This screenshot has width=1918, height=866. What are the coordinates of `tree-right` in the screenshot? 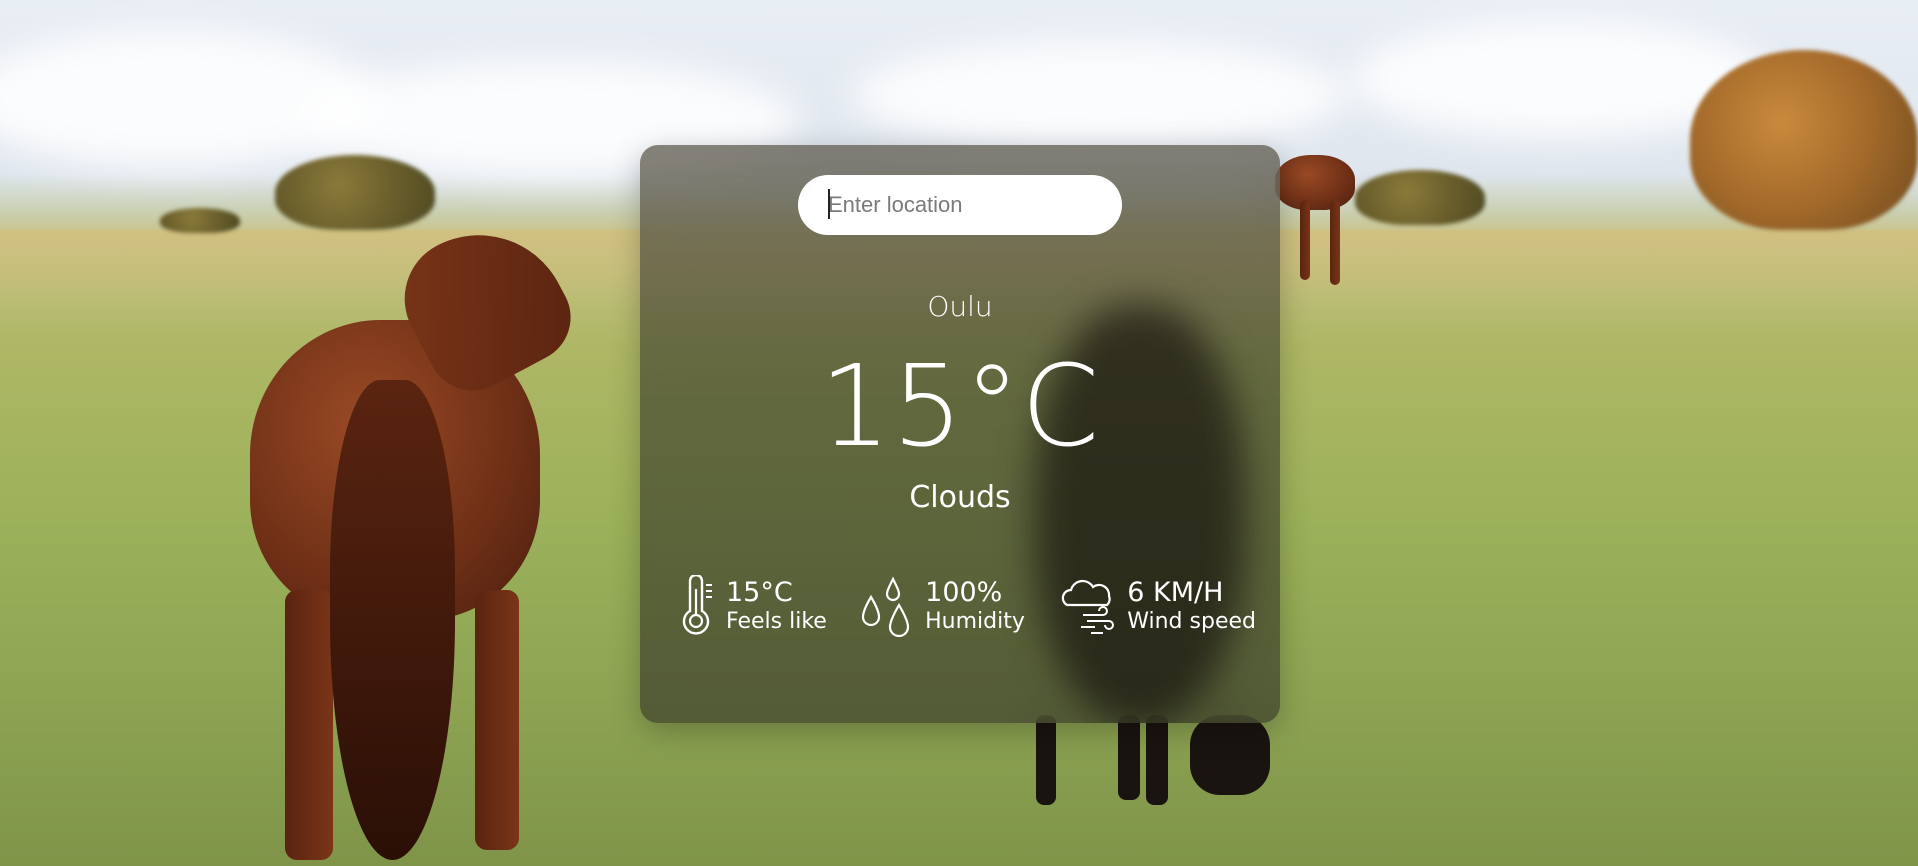 It's located at (1804, 140).